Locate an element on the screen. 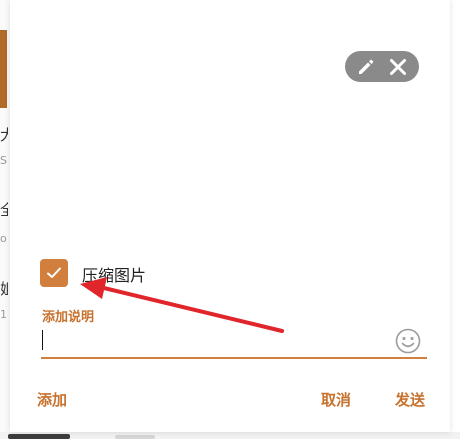 The width and height of the screenshot is (460, 439). background-text: 姐 is located at coordinates (4, 289).